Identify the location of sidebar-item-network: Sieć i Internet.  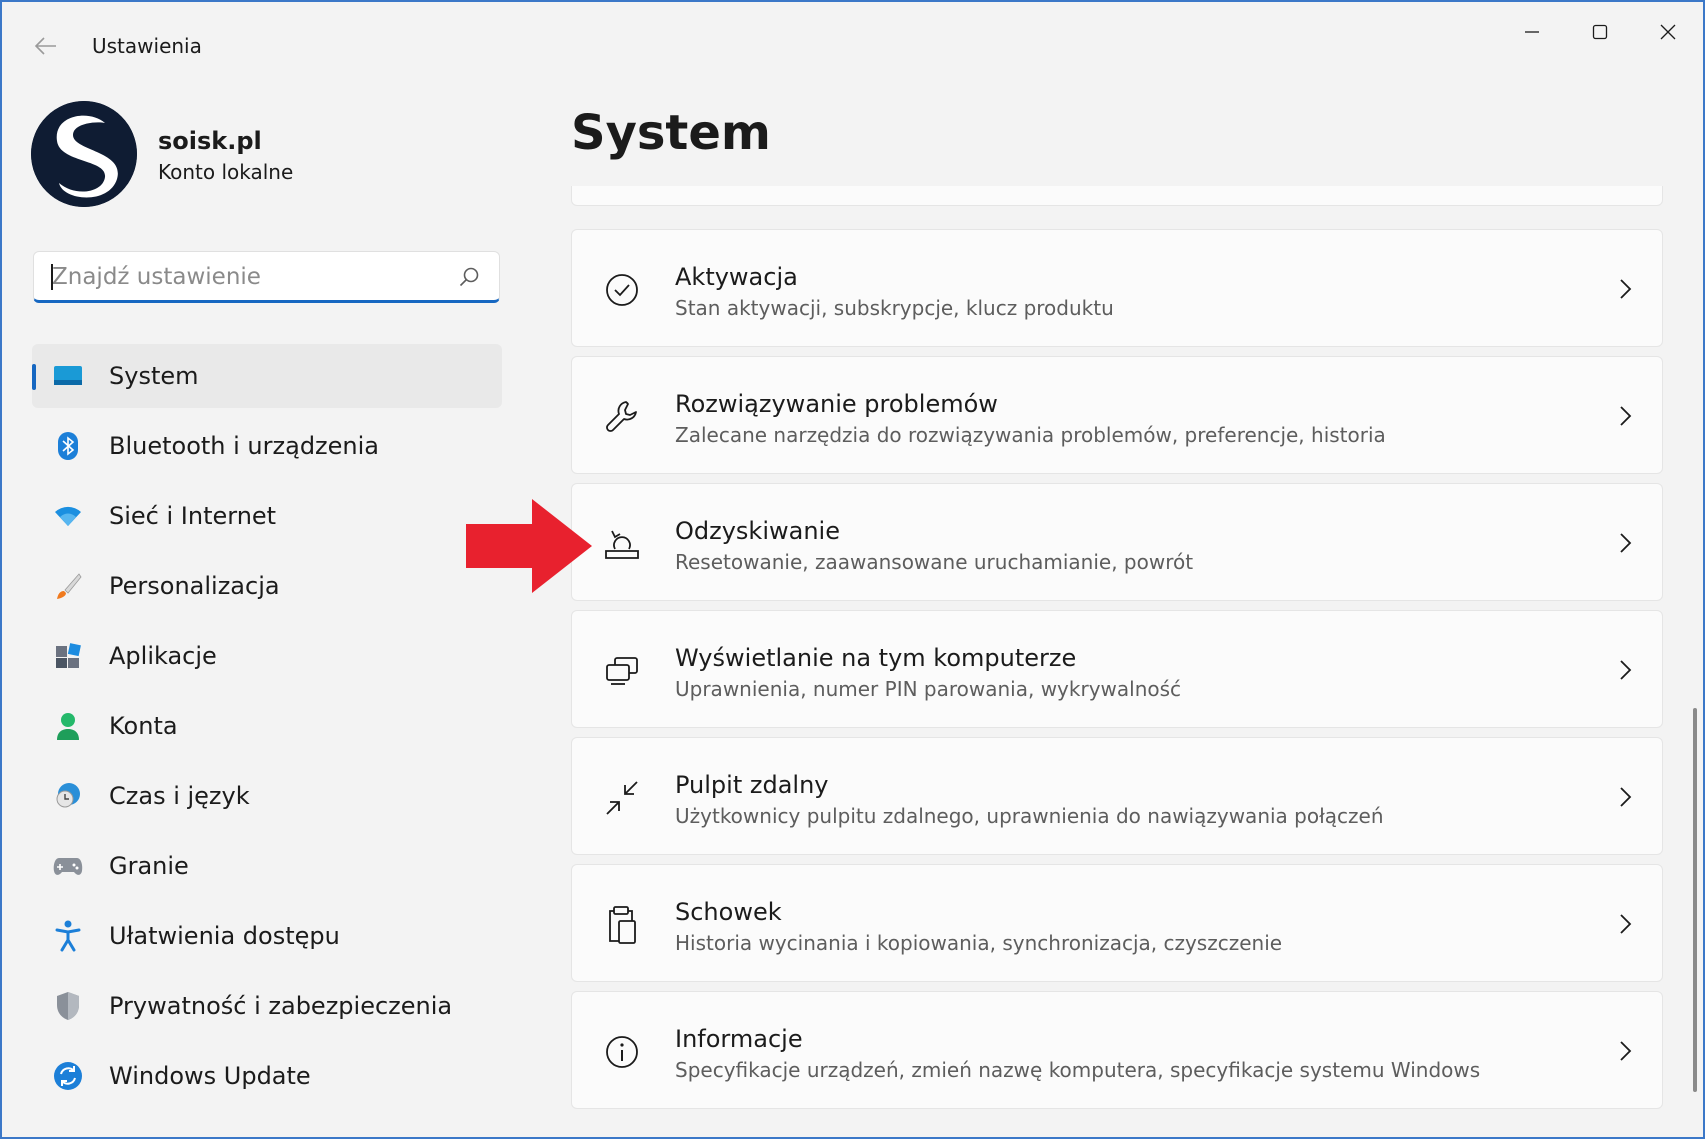
(267, 516).